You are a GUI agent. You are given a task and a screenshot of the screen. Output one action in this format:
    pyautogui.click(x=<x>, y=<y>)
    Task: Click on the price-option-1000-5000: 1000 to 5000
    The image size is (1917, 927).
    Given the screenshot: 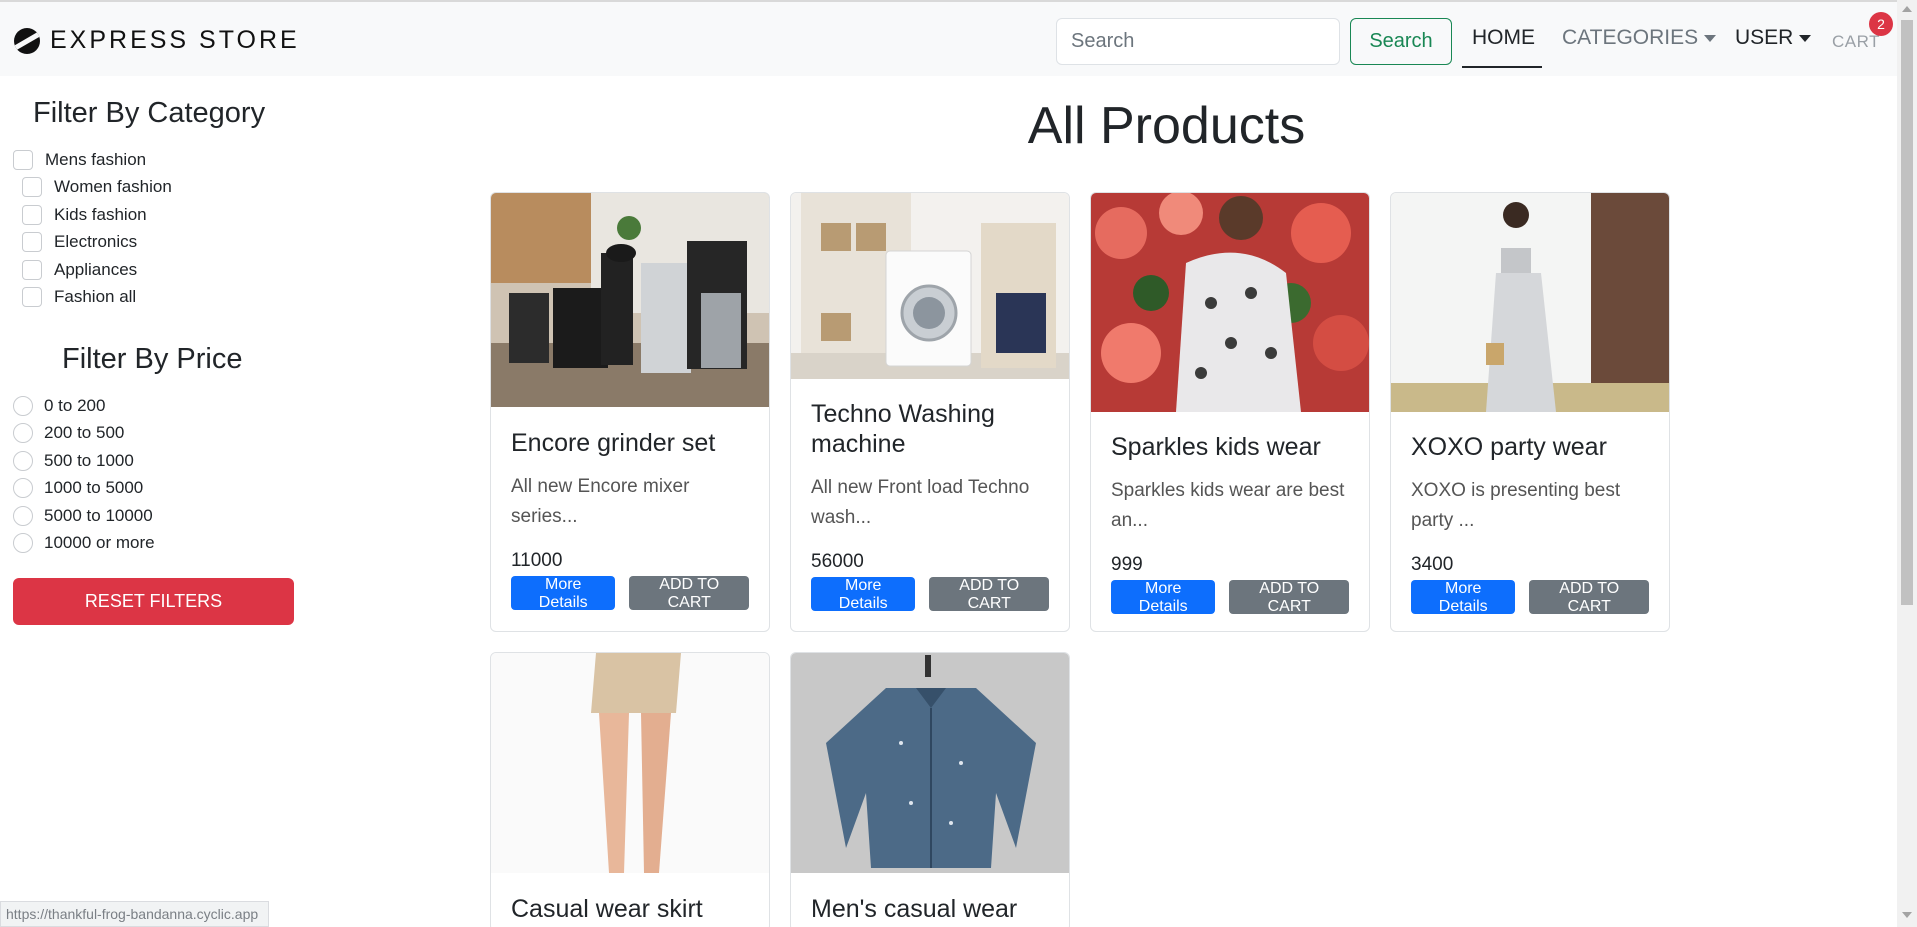 What is the action you would take?
    pyautogui.click(x=78, y=488)
    